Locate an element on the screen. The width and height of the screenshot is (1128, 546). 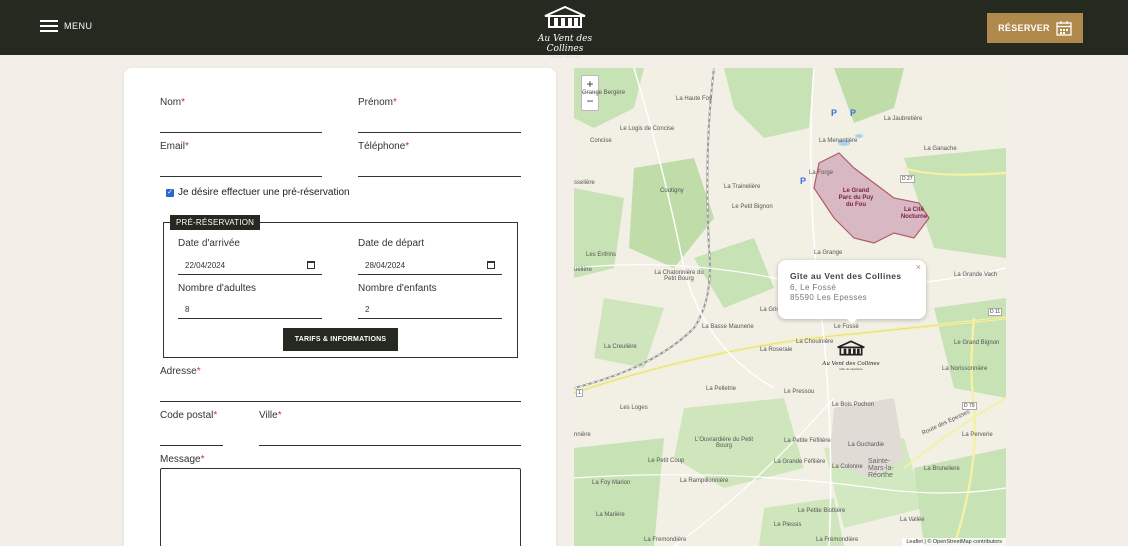
adresse-field: Adresse* is located at coordinates (180, 371).